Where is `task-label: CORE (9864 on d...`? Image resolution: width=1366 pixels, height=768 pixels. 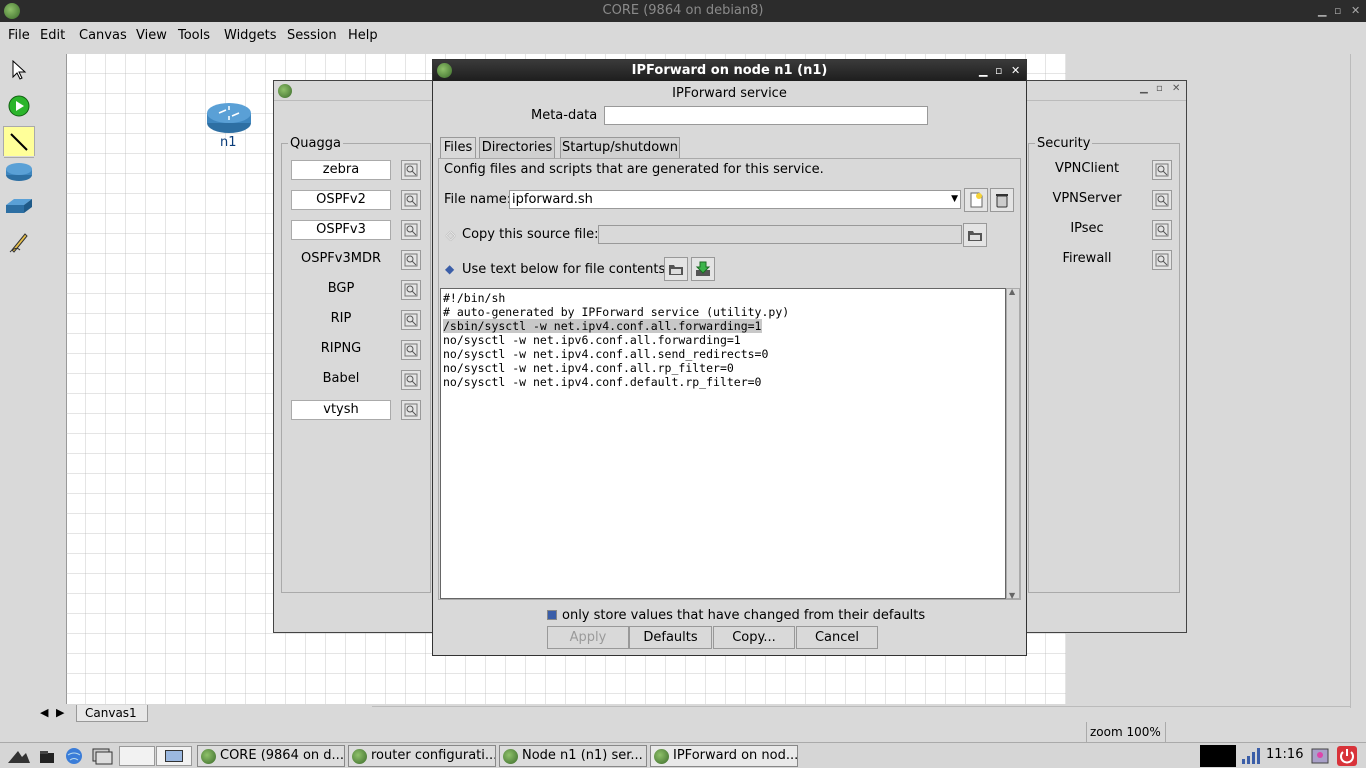
task-label: CORE (9864 on d... is located at coordinates (282, 755).